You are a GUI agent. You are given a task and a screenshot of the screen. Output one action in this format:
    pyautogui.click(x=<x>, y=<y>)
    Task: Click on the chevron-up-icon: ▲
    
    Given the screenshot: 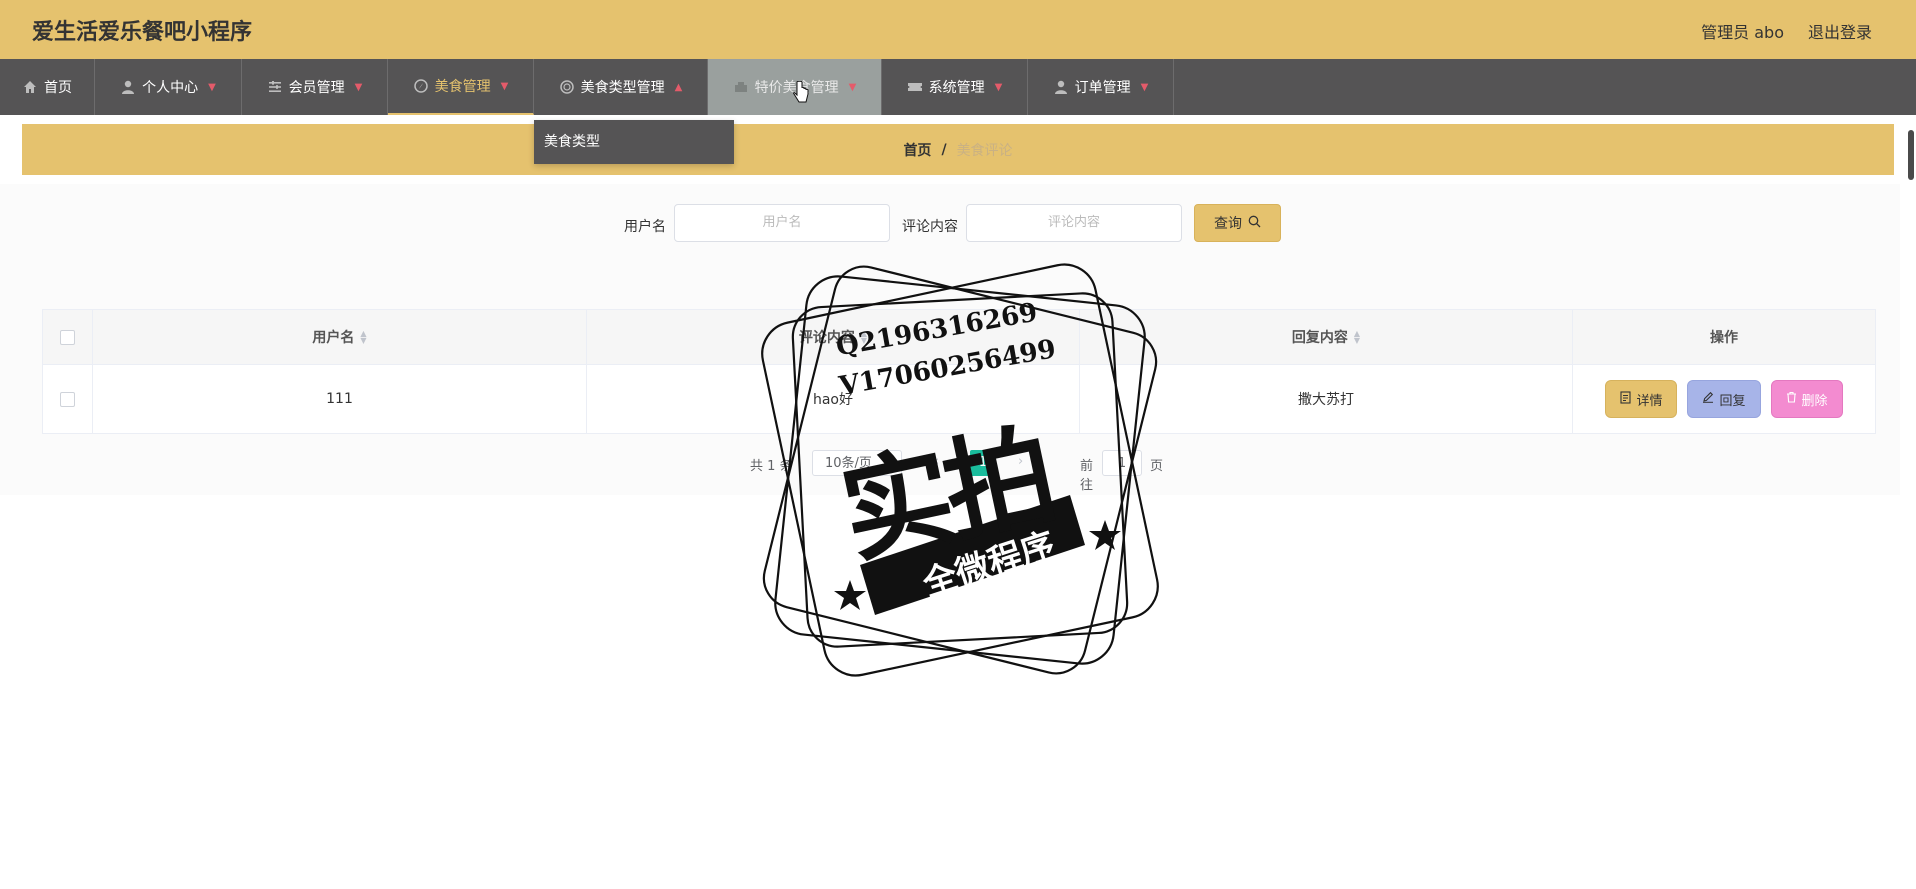 What is the action you would take?
    pyautogui.click(x=678, y=87)
    